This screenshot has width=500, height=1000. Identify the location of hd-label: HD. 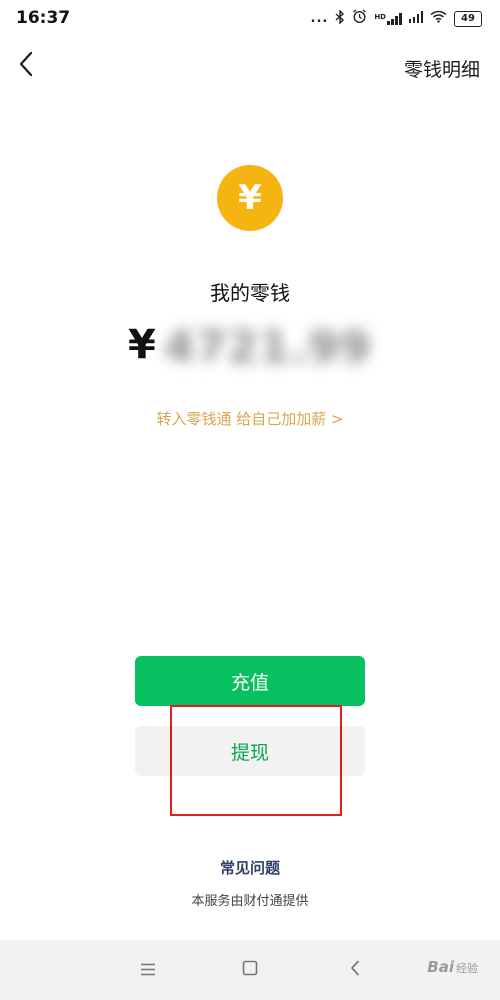
(380, 16).